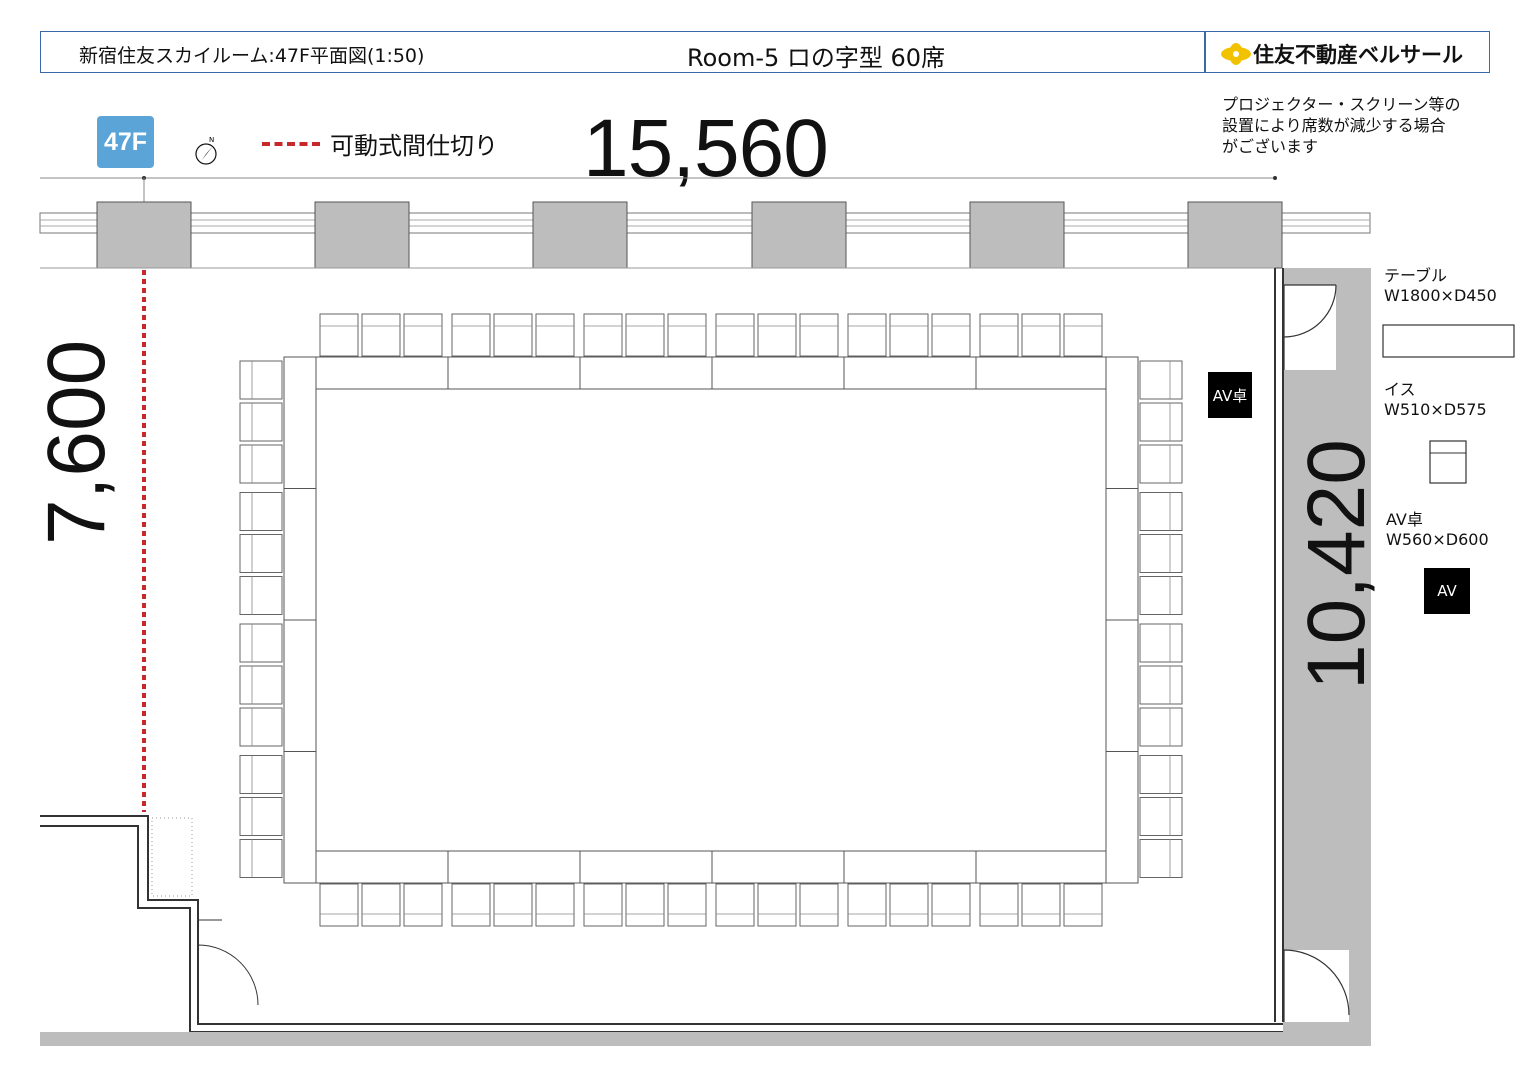 This screenshot has width=1527, height=1079. What do you see at coordinates (1416, 275) in the screenshot?
I see `legend-table-name: テーブル` at bounding box center [1416, 275].